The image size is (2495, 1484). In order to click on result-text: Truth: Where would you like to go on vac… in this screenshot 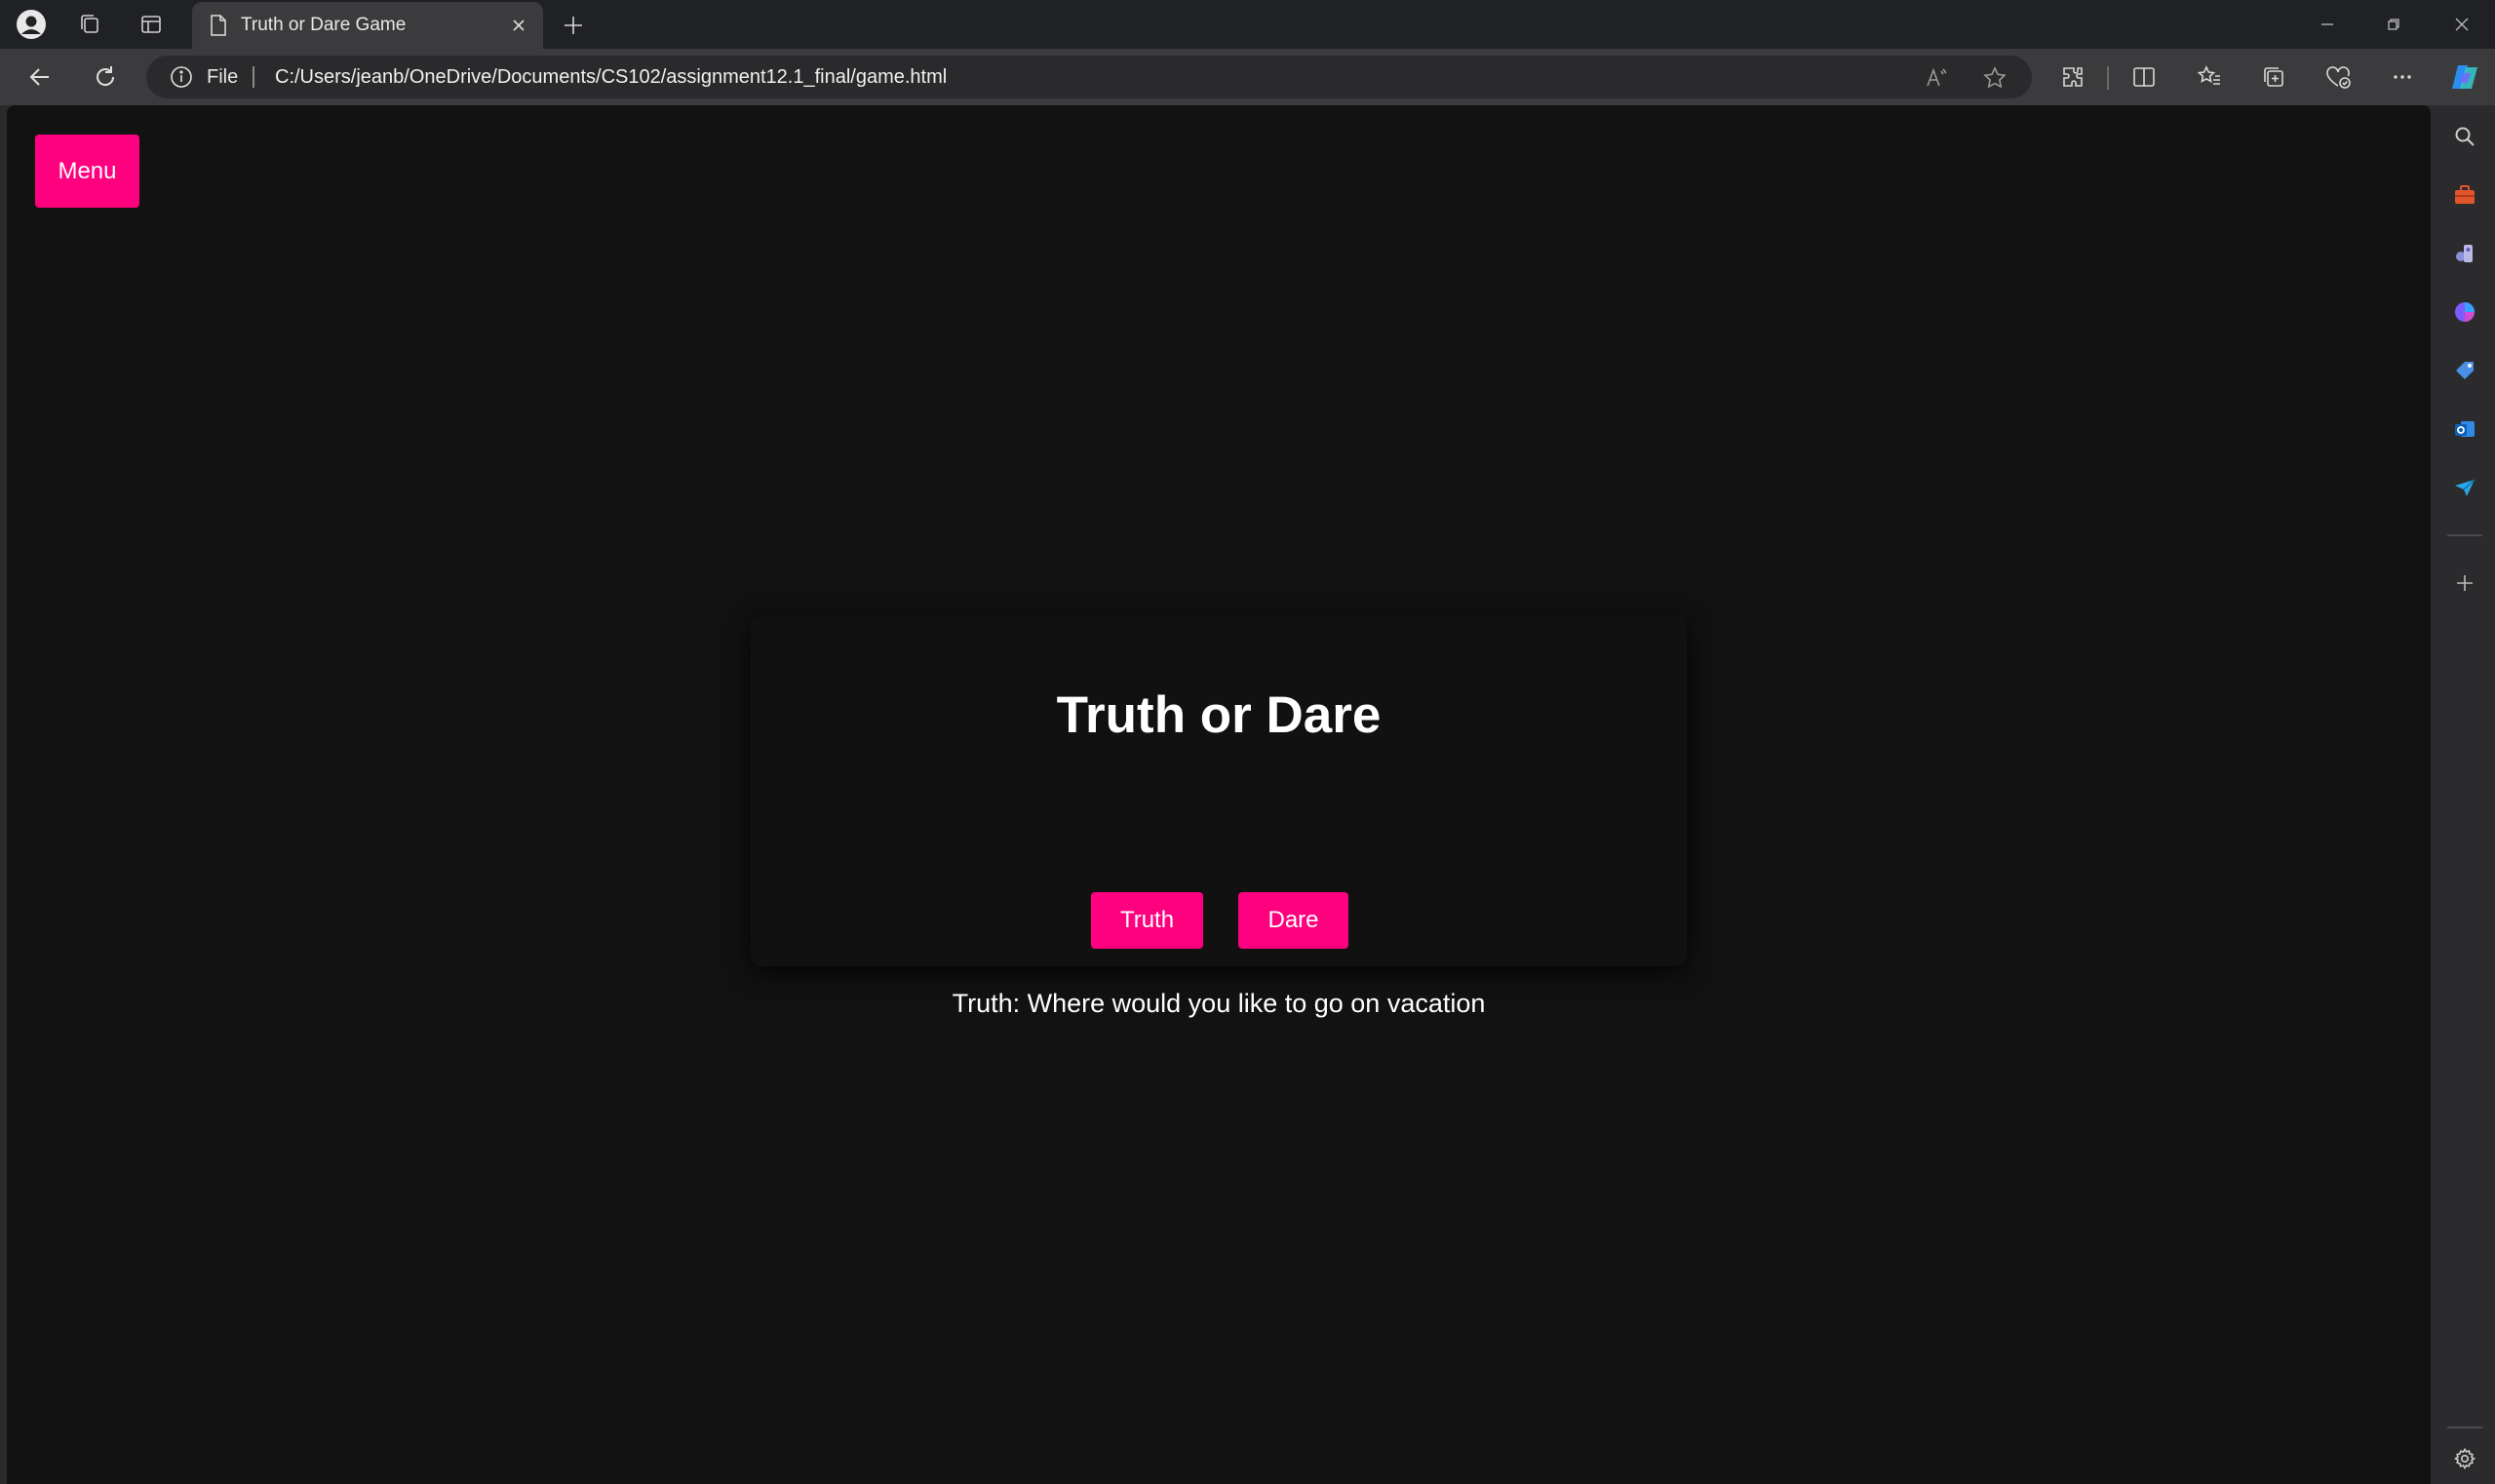, I will do `click(1219, 1003)`.